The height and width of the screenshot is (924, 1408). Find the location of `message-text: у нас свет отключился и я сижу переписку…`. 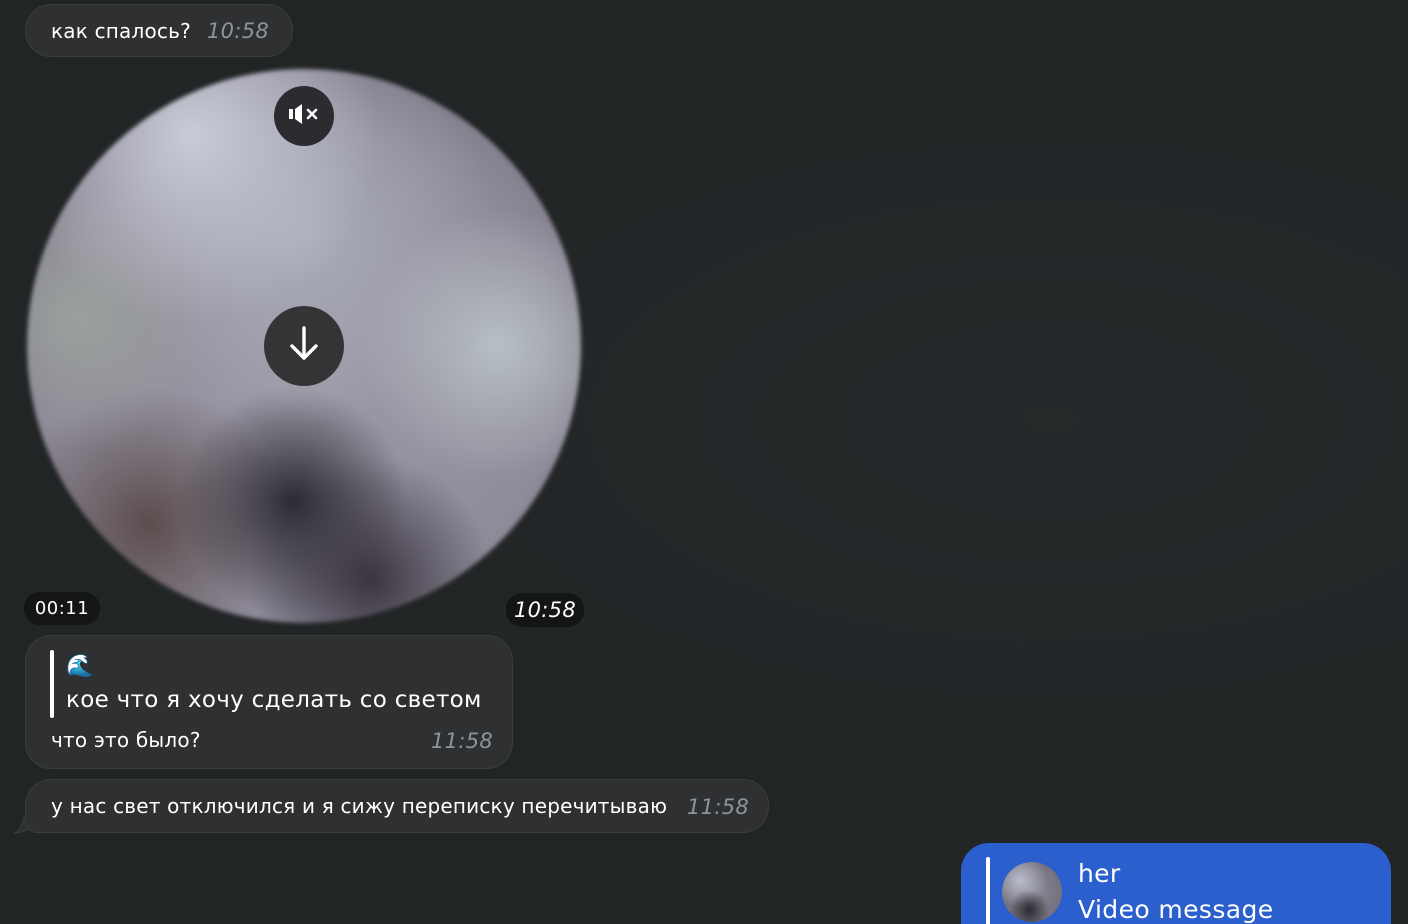

message-text: у нас свет отключился и я сижу переписку… is located at coordinates (359, 806).